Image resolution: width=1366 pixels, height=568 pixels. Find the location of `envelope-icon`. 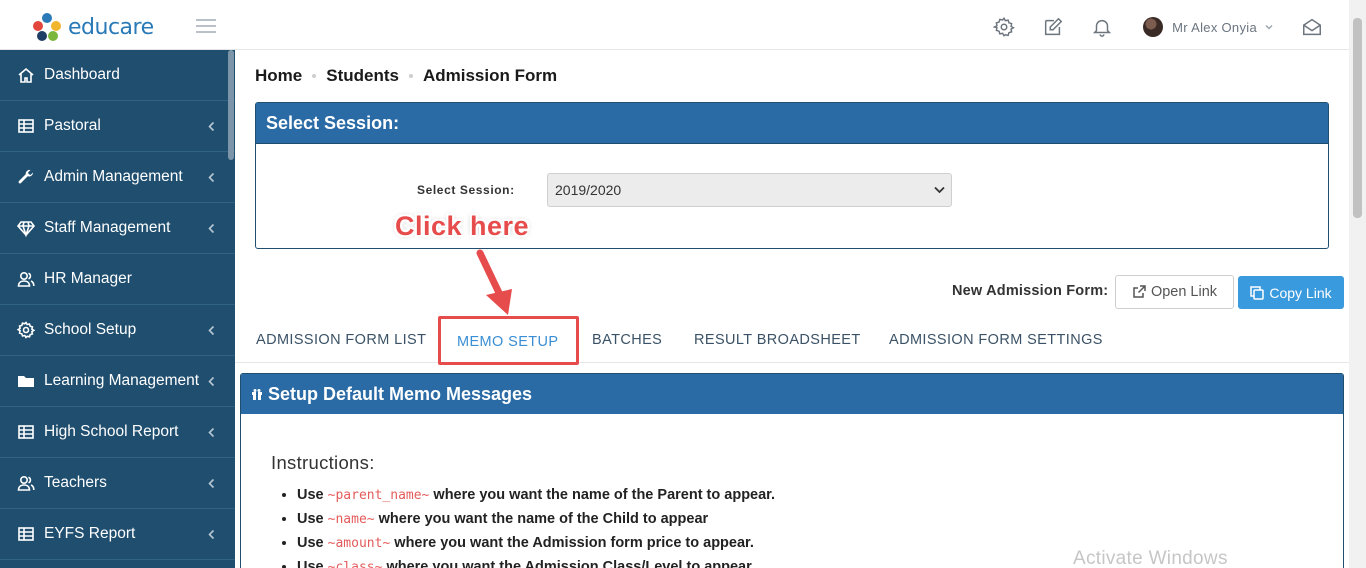

envelope-icon is located at coordinates (1312, 27).